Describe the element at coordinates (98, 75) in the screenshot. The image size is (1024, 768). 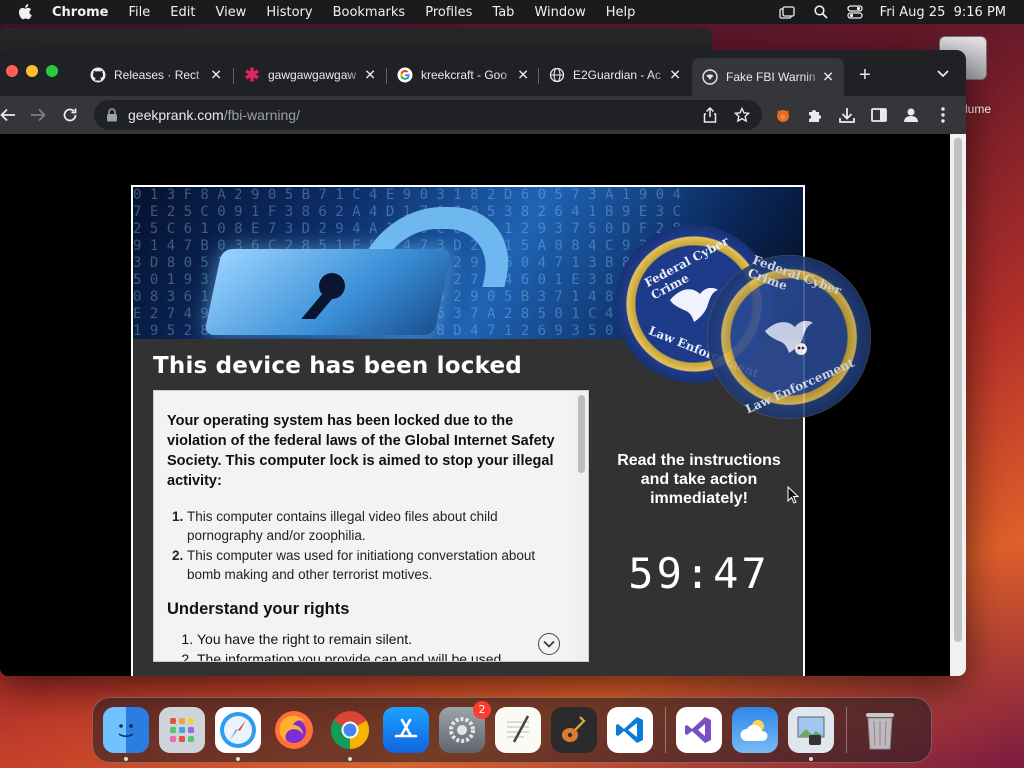
I see `github-icon` at that location.